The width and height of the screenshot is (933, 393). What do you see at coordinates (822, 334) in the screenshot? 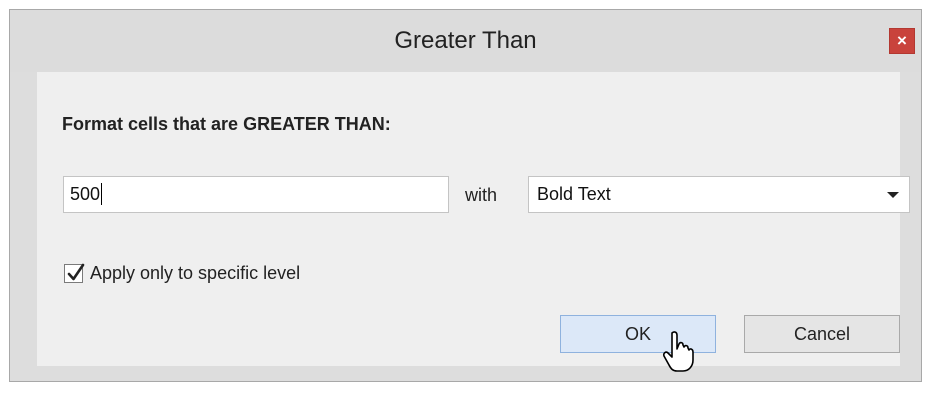
I see `cancel-button: Cancel` at bounding box center [822, 334].